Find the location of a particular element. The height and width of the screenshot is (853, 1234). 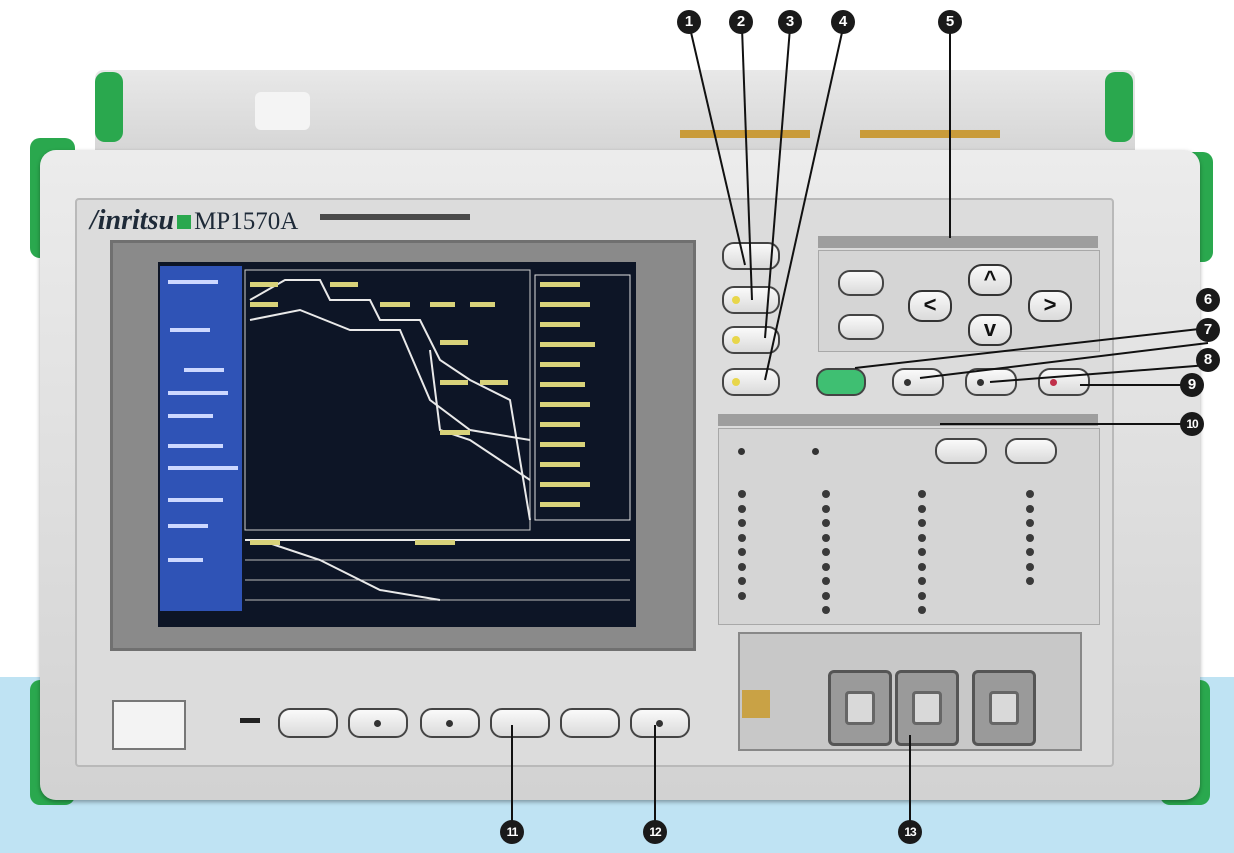

callout-9: 9 is located at coordinates (1192, 385).